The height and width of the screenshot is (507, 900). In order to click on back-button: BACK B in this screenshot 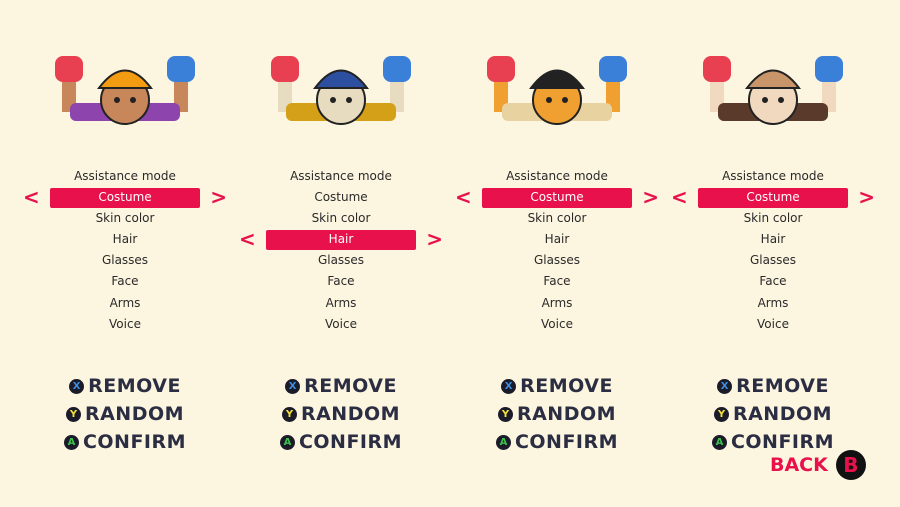, I will do `click(818, 465)`.